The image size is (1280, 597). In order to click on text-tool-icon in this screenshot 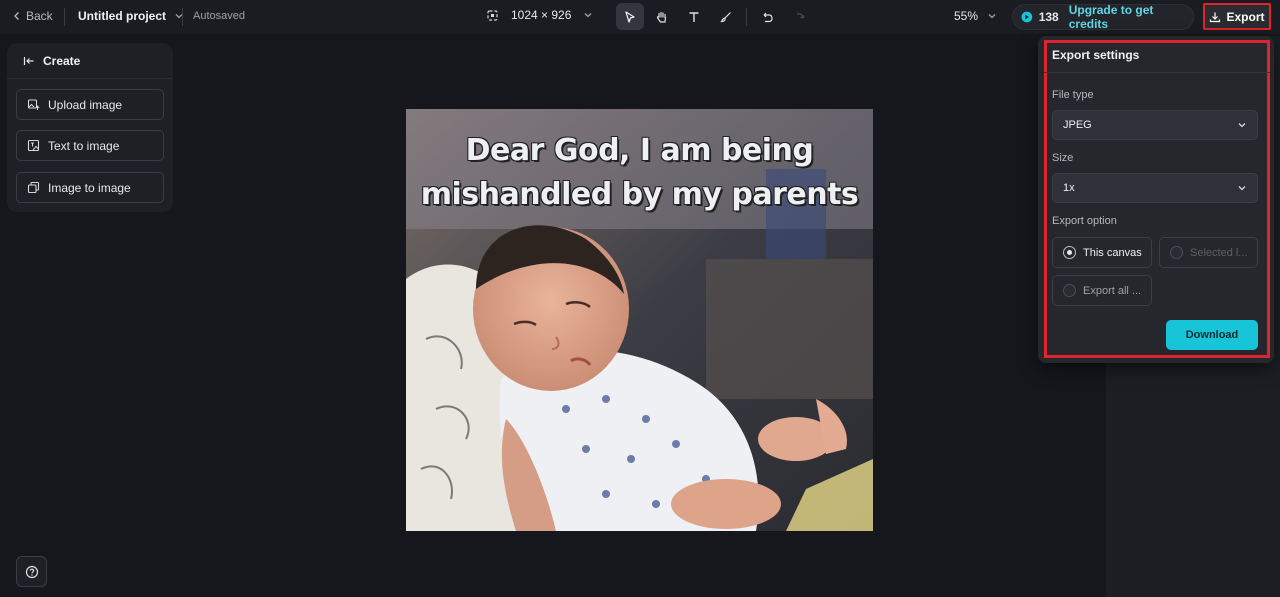, I will do `click(694, 16)`.